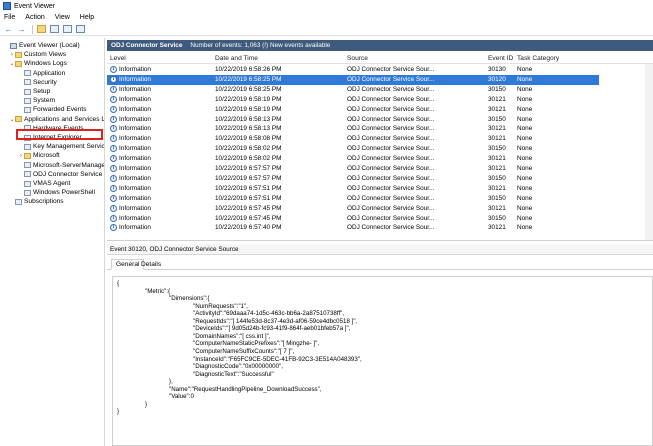  I want to click on tree-item: VMAS Agent, so click(44, 183).